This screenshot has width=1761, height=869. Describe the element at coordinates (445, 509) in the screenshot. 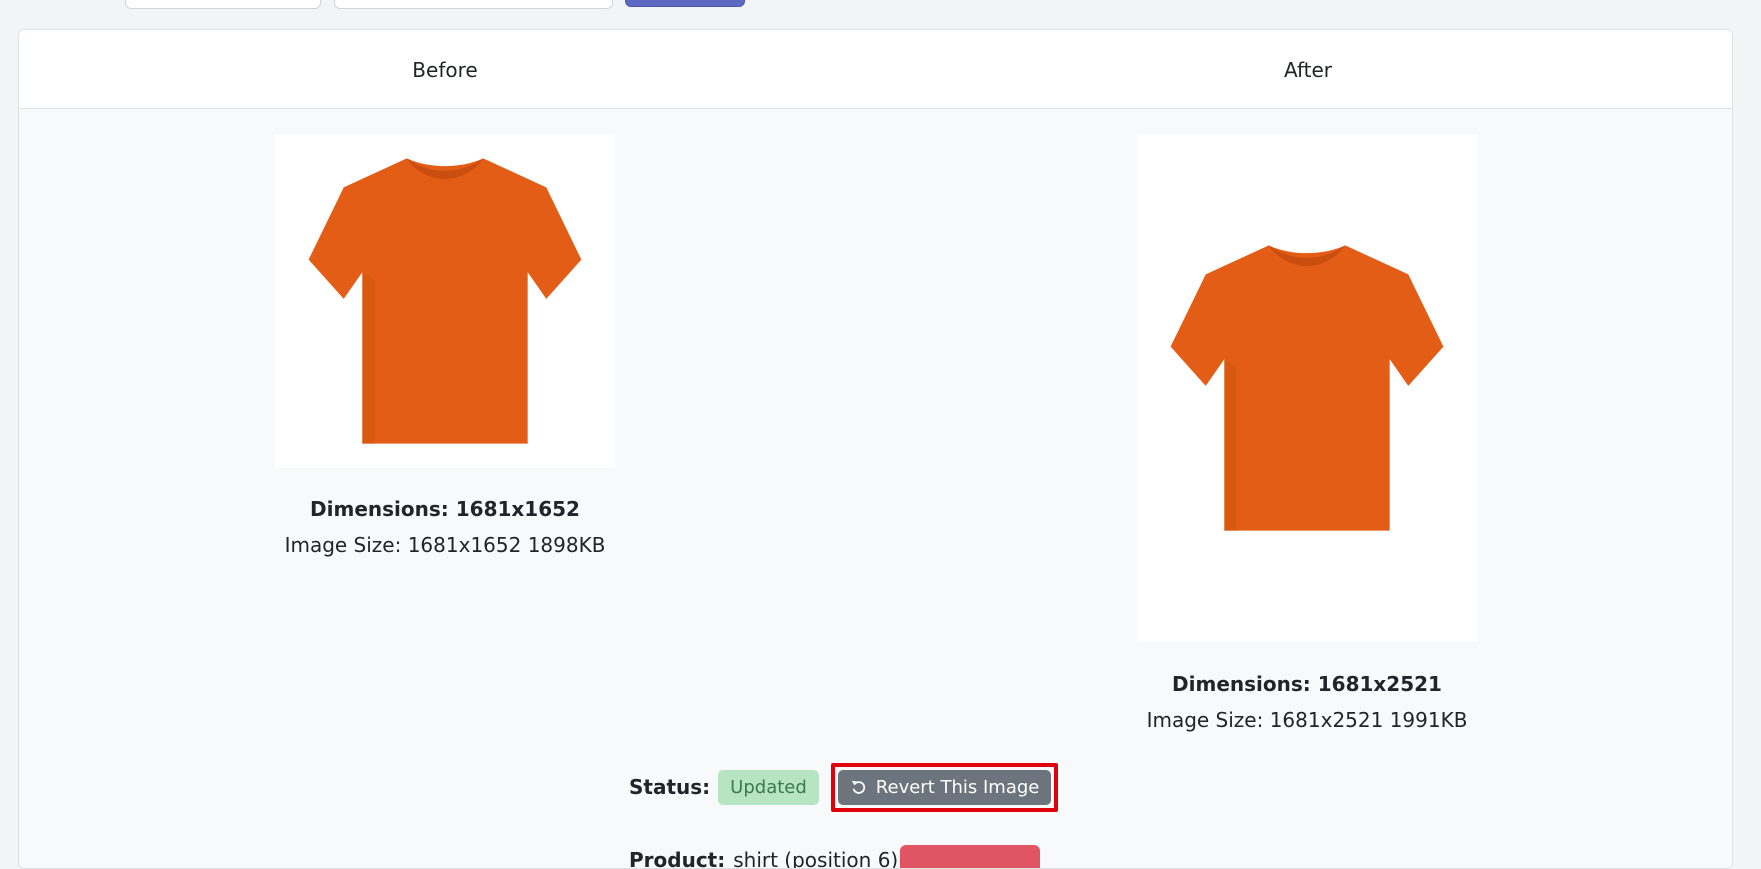

I see `before-dimensions: Dimensions: 1681x1652` at that location.